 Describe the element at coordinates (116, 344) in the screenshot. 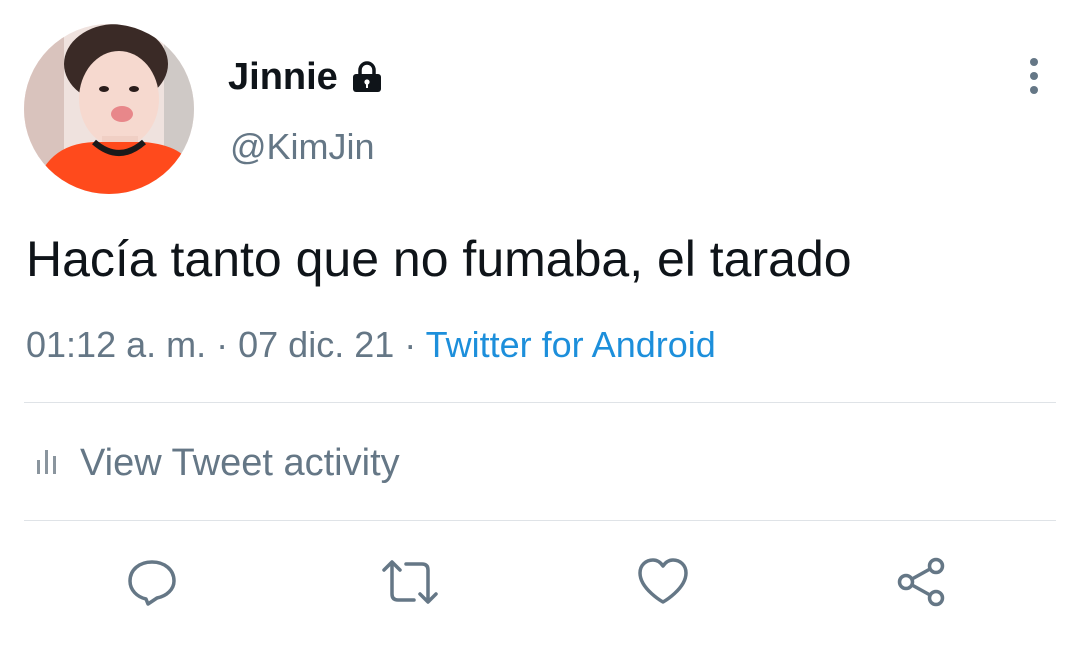

I see `tweet-time: 01:12 a. m.` at that location.